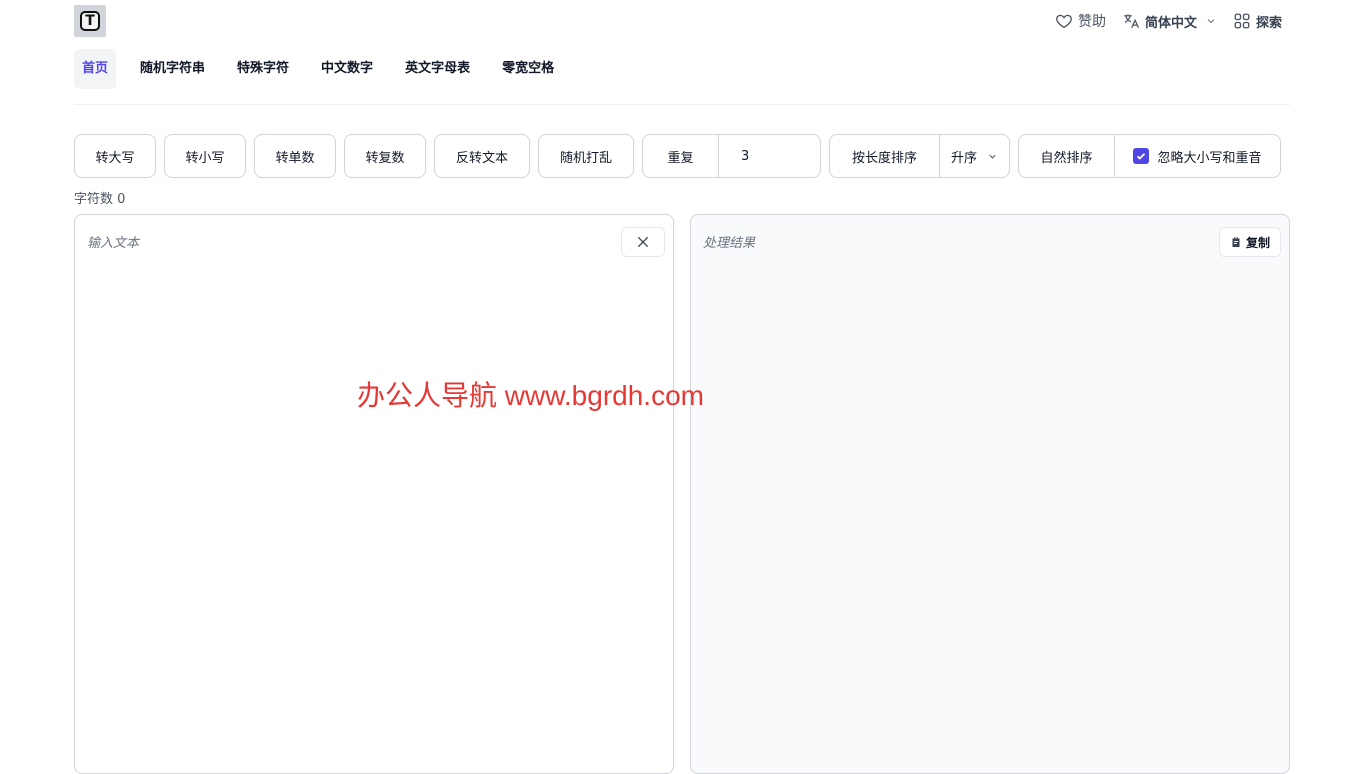 The width and height of the screenshot is (1361, 774). What do you see at coordinates (586, 156) in the screenshot?
I see `shuffle-button: 随机打乱` at bounding box center [586, 156].